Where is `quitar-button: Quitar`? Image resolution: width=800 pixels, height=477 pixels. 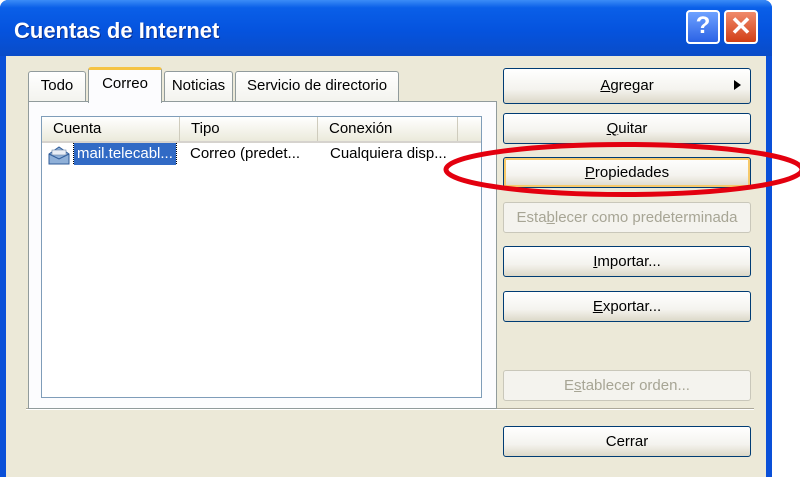
quitar-button: Quitar is located at coordinates (627, 128).